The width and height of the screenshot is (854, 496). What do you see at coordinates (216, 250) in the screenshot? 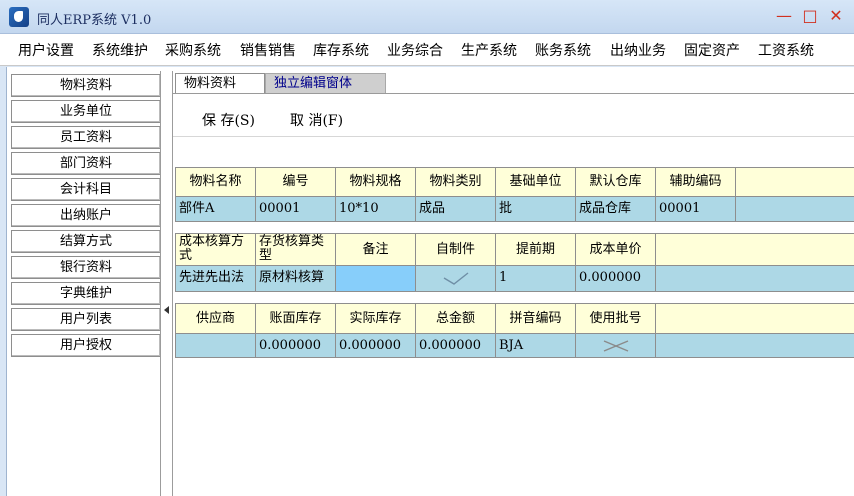
I see `header-cost-method: 成本核算方式` at bounding box center [216, 250].